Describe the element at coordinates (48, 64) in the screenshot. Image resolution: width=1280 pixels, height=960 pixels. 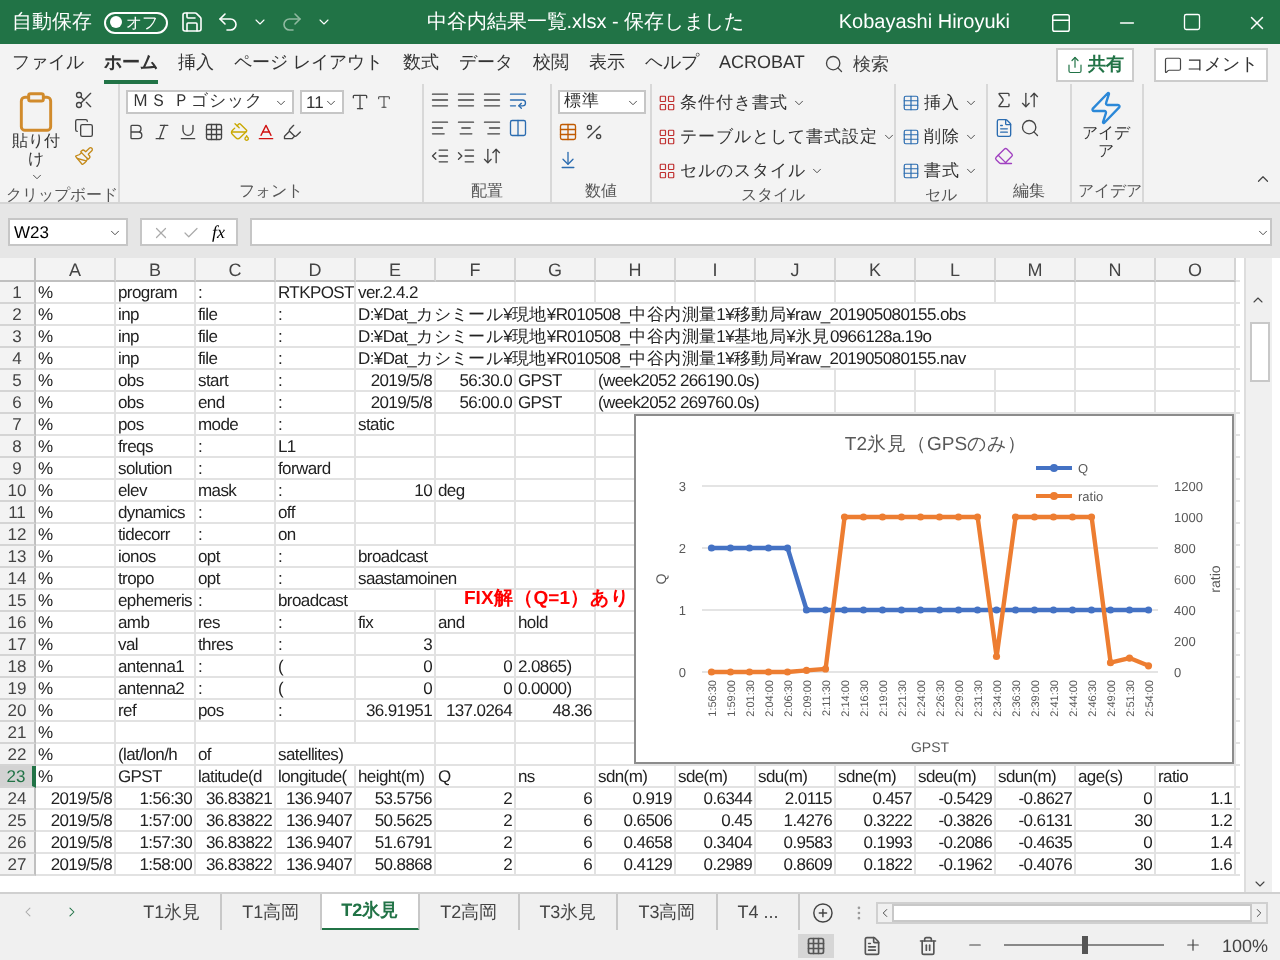
I see `menu-tab: ファイル` at that location.